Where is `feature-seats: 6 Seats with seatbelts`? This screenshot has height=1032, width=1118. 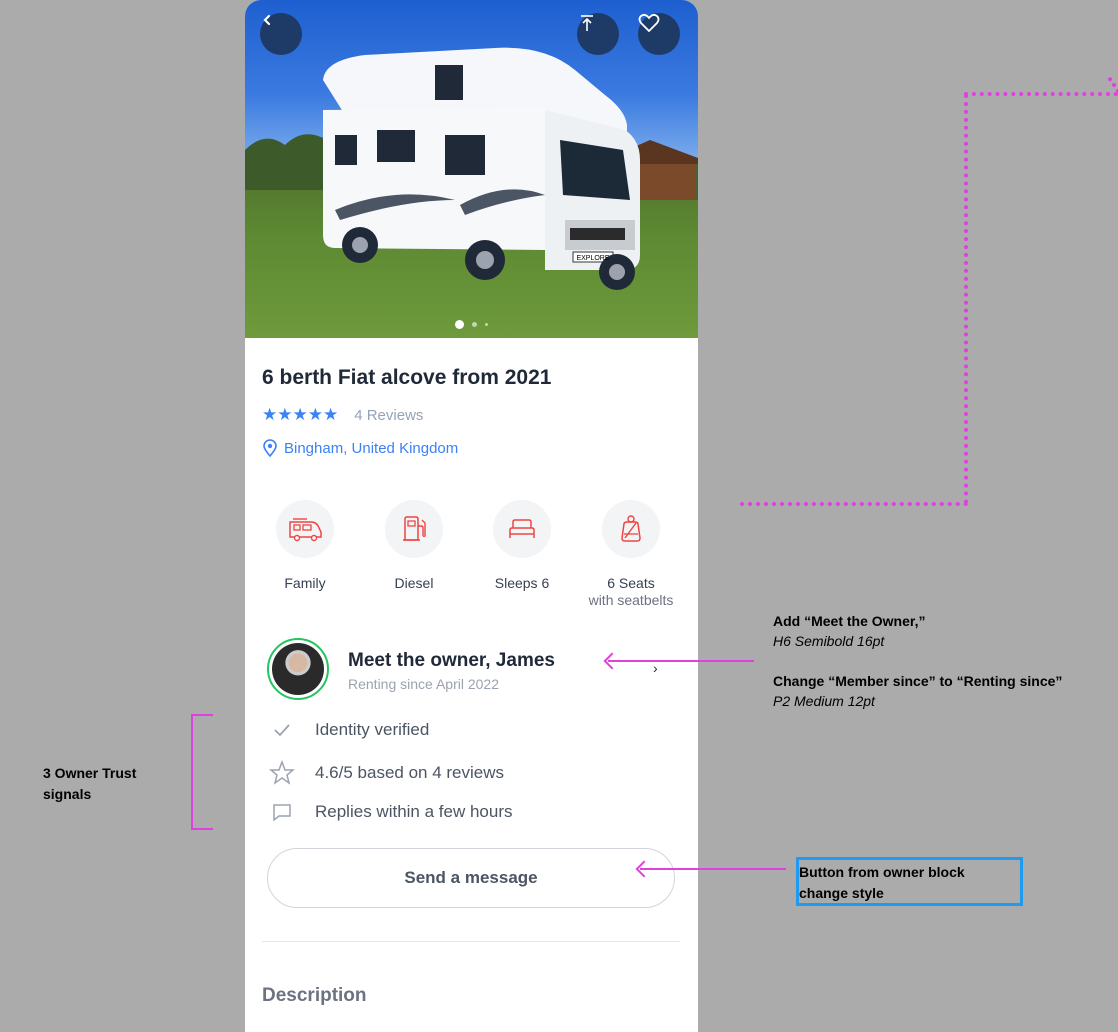 feature-seats: 6 Seats with seatbelts is located at coordinates (631, 554).